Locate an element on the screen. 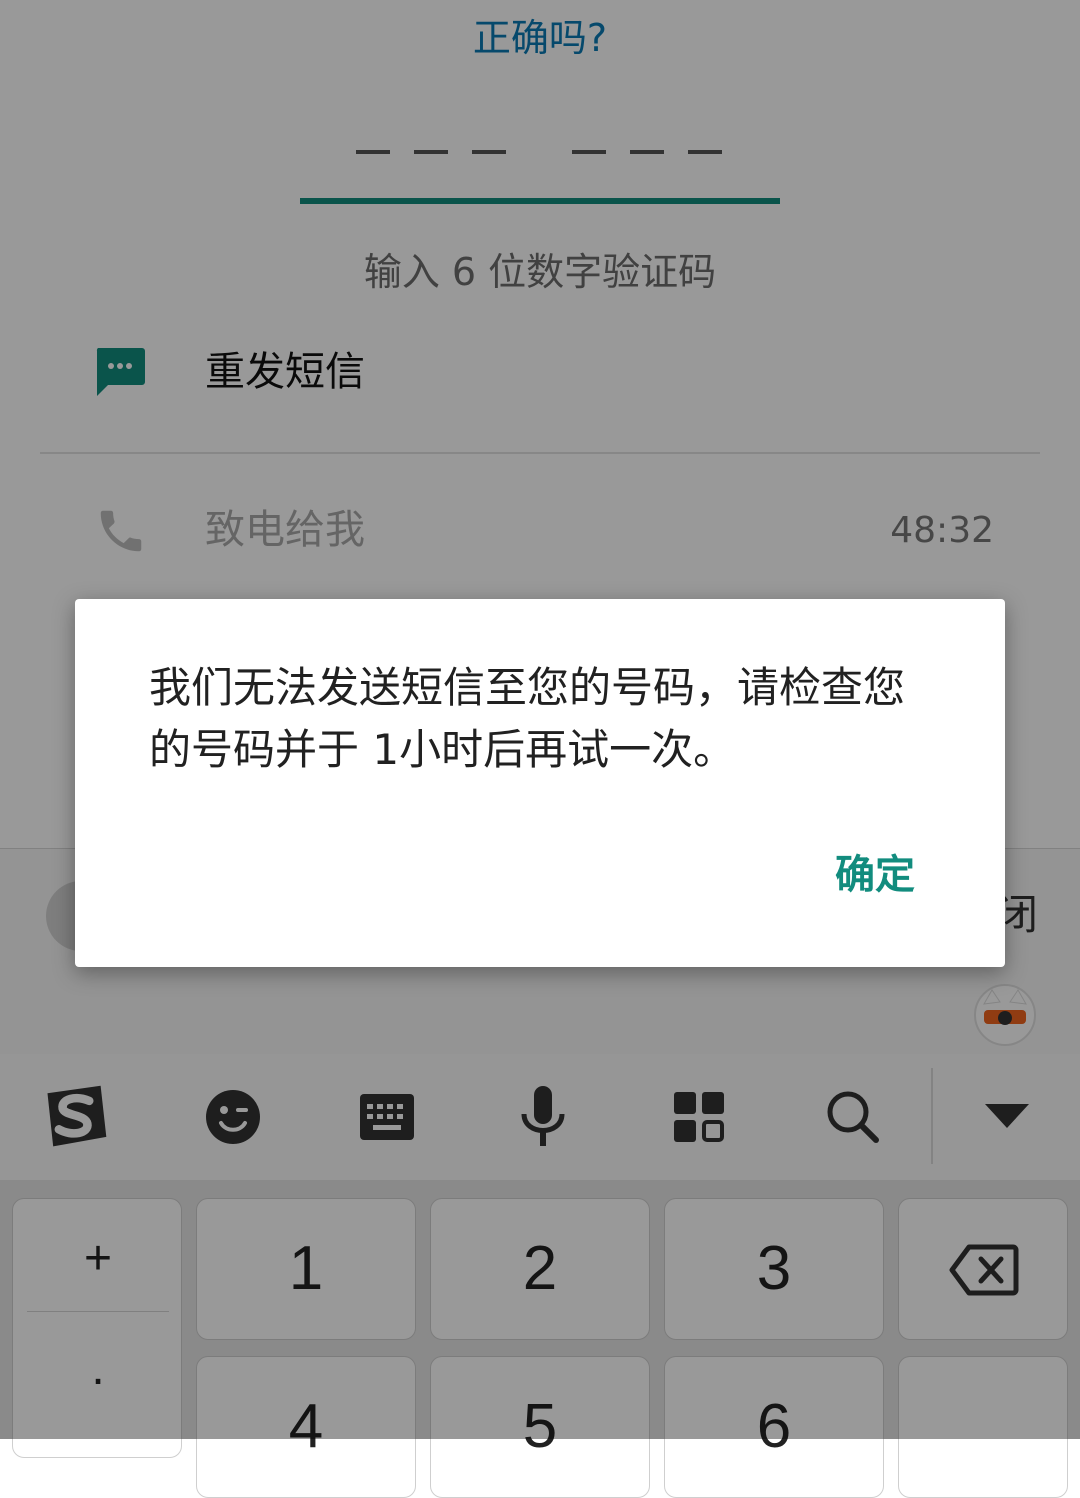 The width and height of the screenshot is (1080, 1498). dialog-message: 我们无法发送短信至您的号码，请检查您的号码并于 1小时后再试一次。 is located at coordinates (527, 718).